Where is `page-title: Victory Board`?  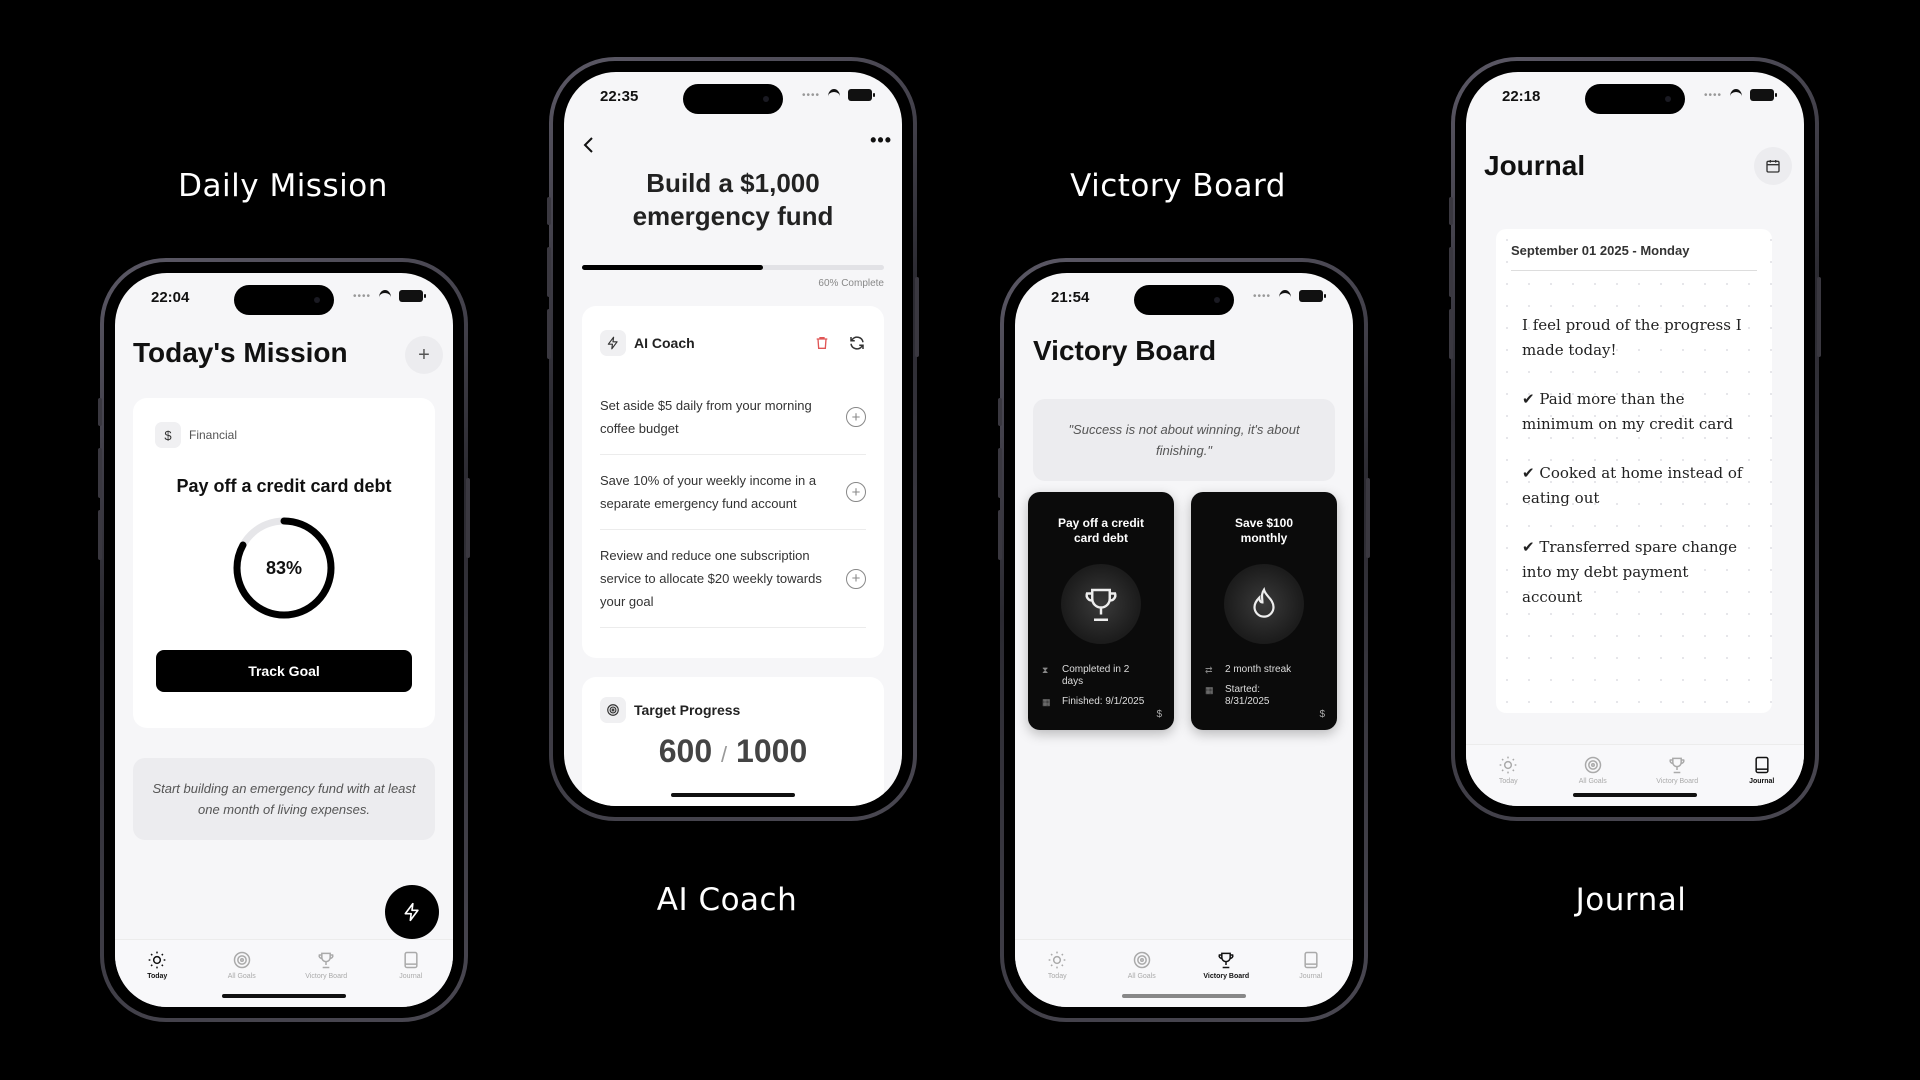 page-title: Victory Board is located at coordinates (1125, 350).